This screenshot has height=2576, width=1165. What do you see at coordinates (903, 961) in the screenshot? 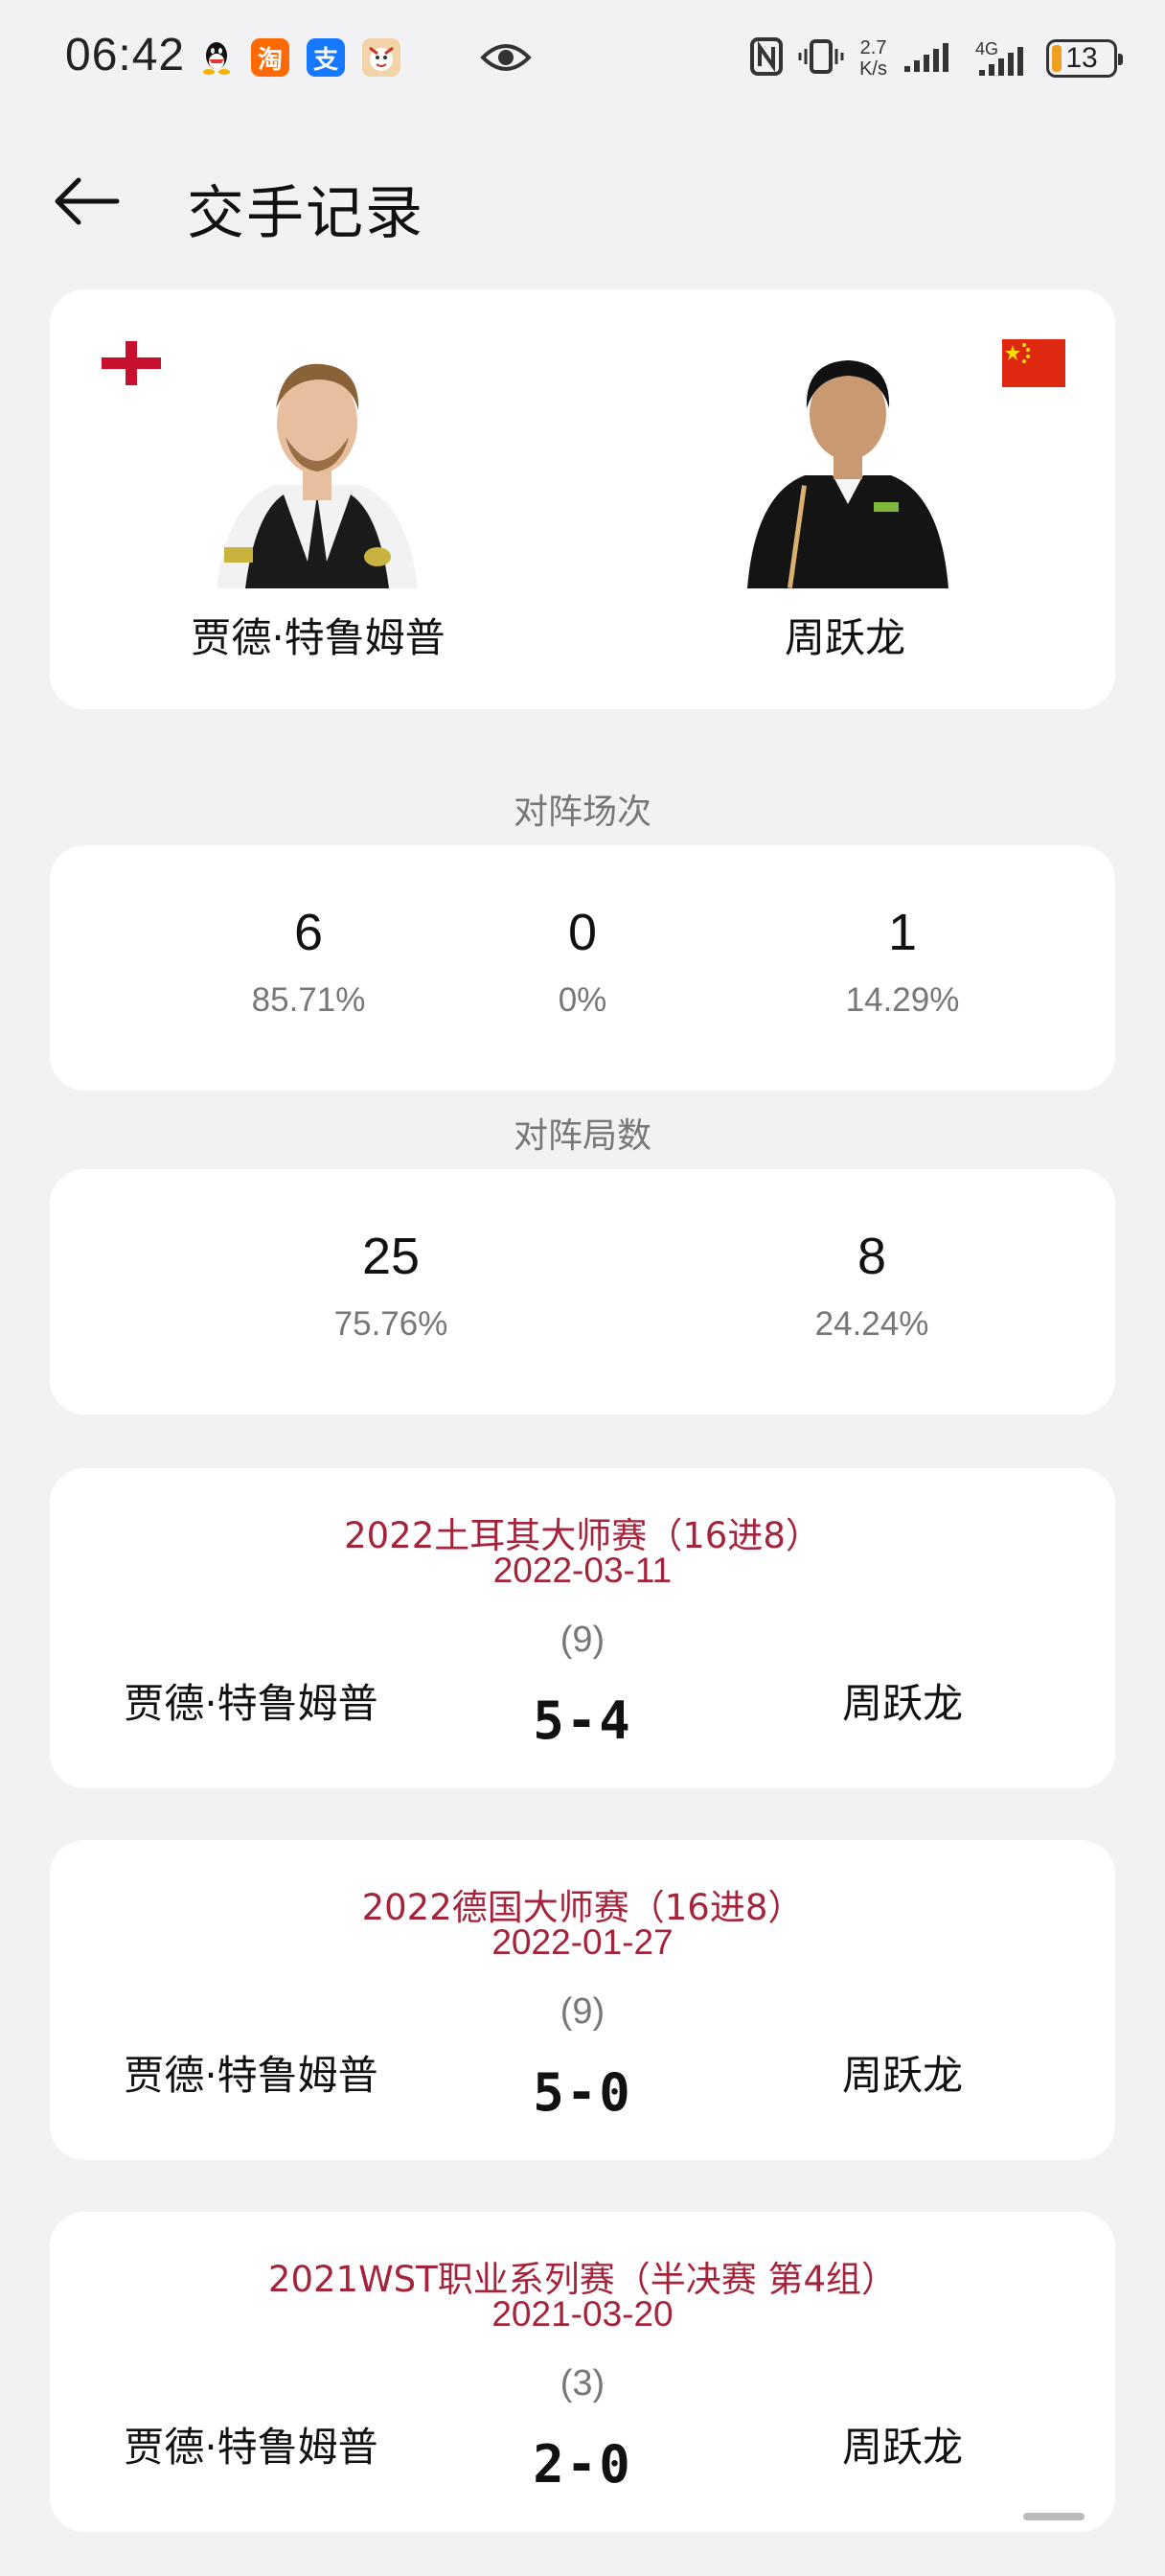
I see `matches-right-stat: 1 14.29%` at bounding box center [903, 961].